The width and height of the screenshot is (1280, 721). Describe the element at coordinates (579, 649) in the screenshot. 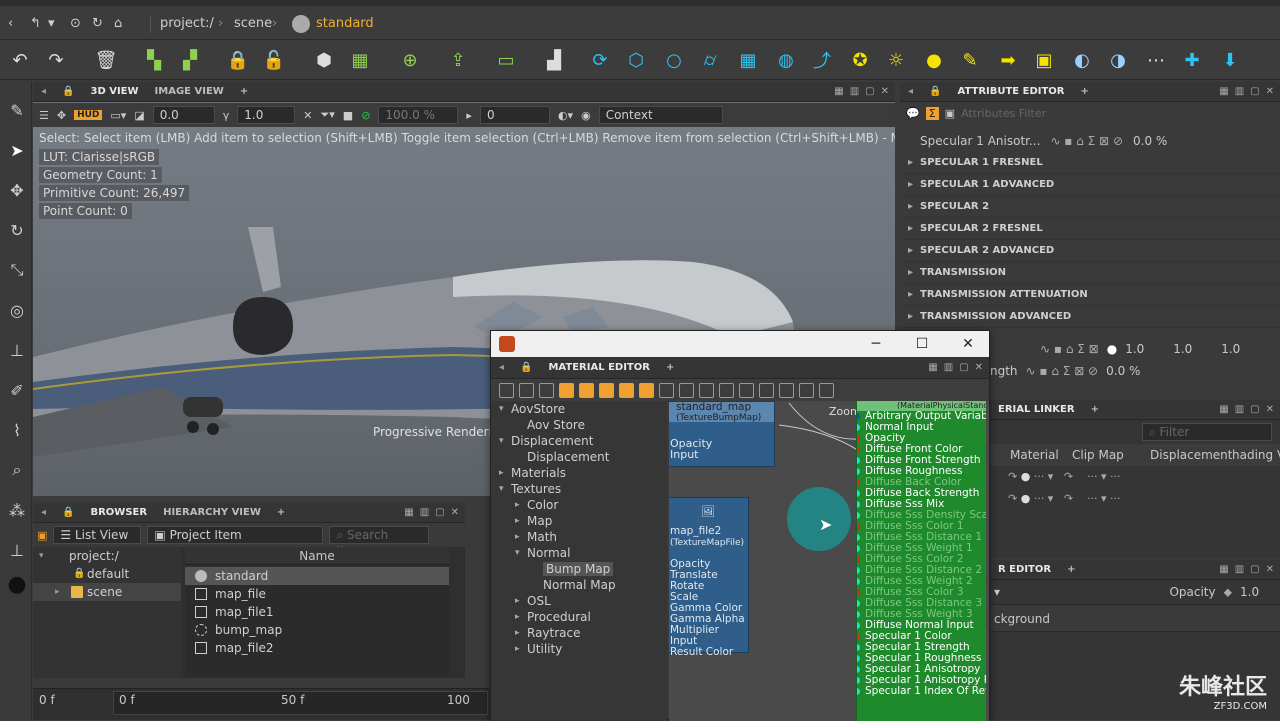

I see `library-item: ▸ Utility` at that location.